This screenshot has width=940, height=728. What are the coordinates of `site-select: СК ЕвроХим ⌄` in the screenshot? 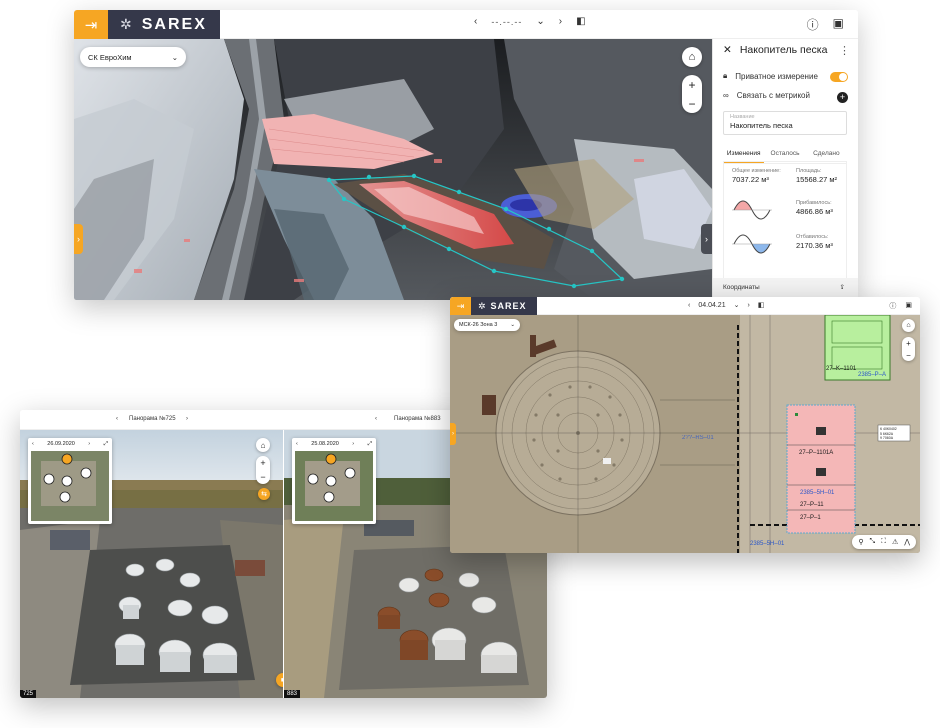 It's located at (133, 57).